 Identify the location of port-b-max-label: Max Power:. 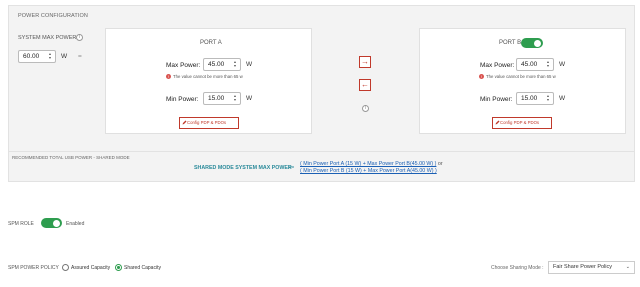
(497, 65).